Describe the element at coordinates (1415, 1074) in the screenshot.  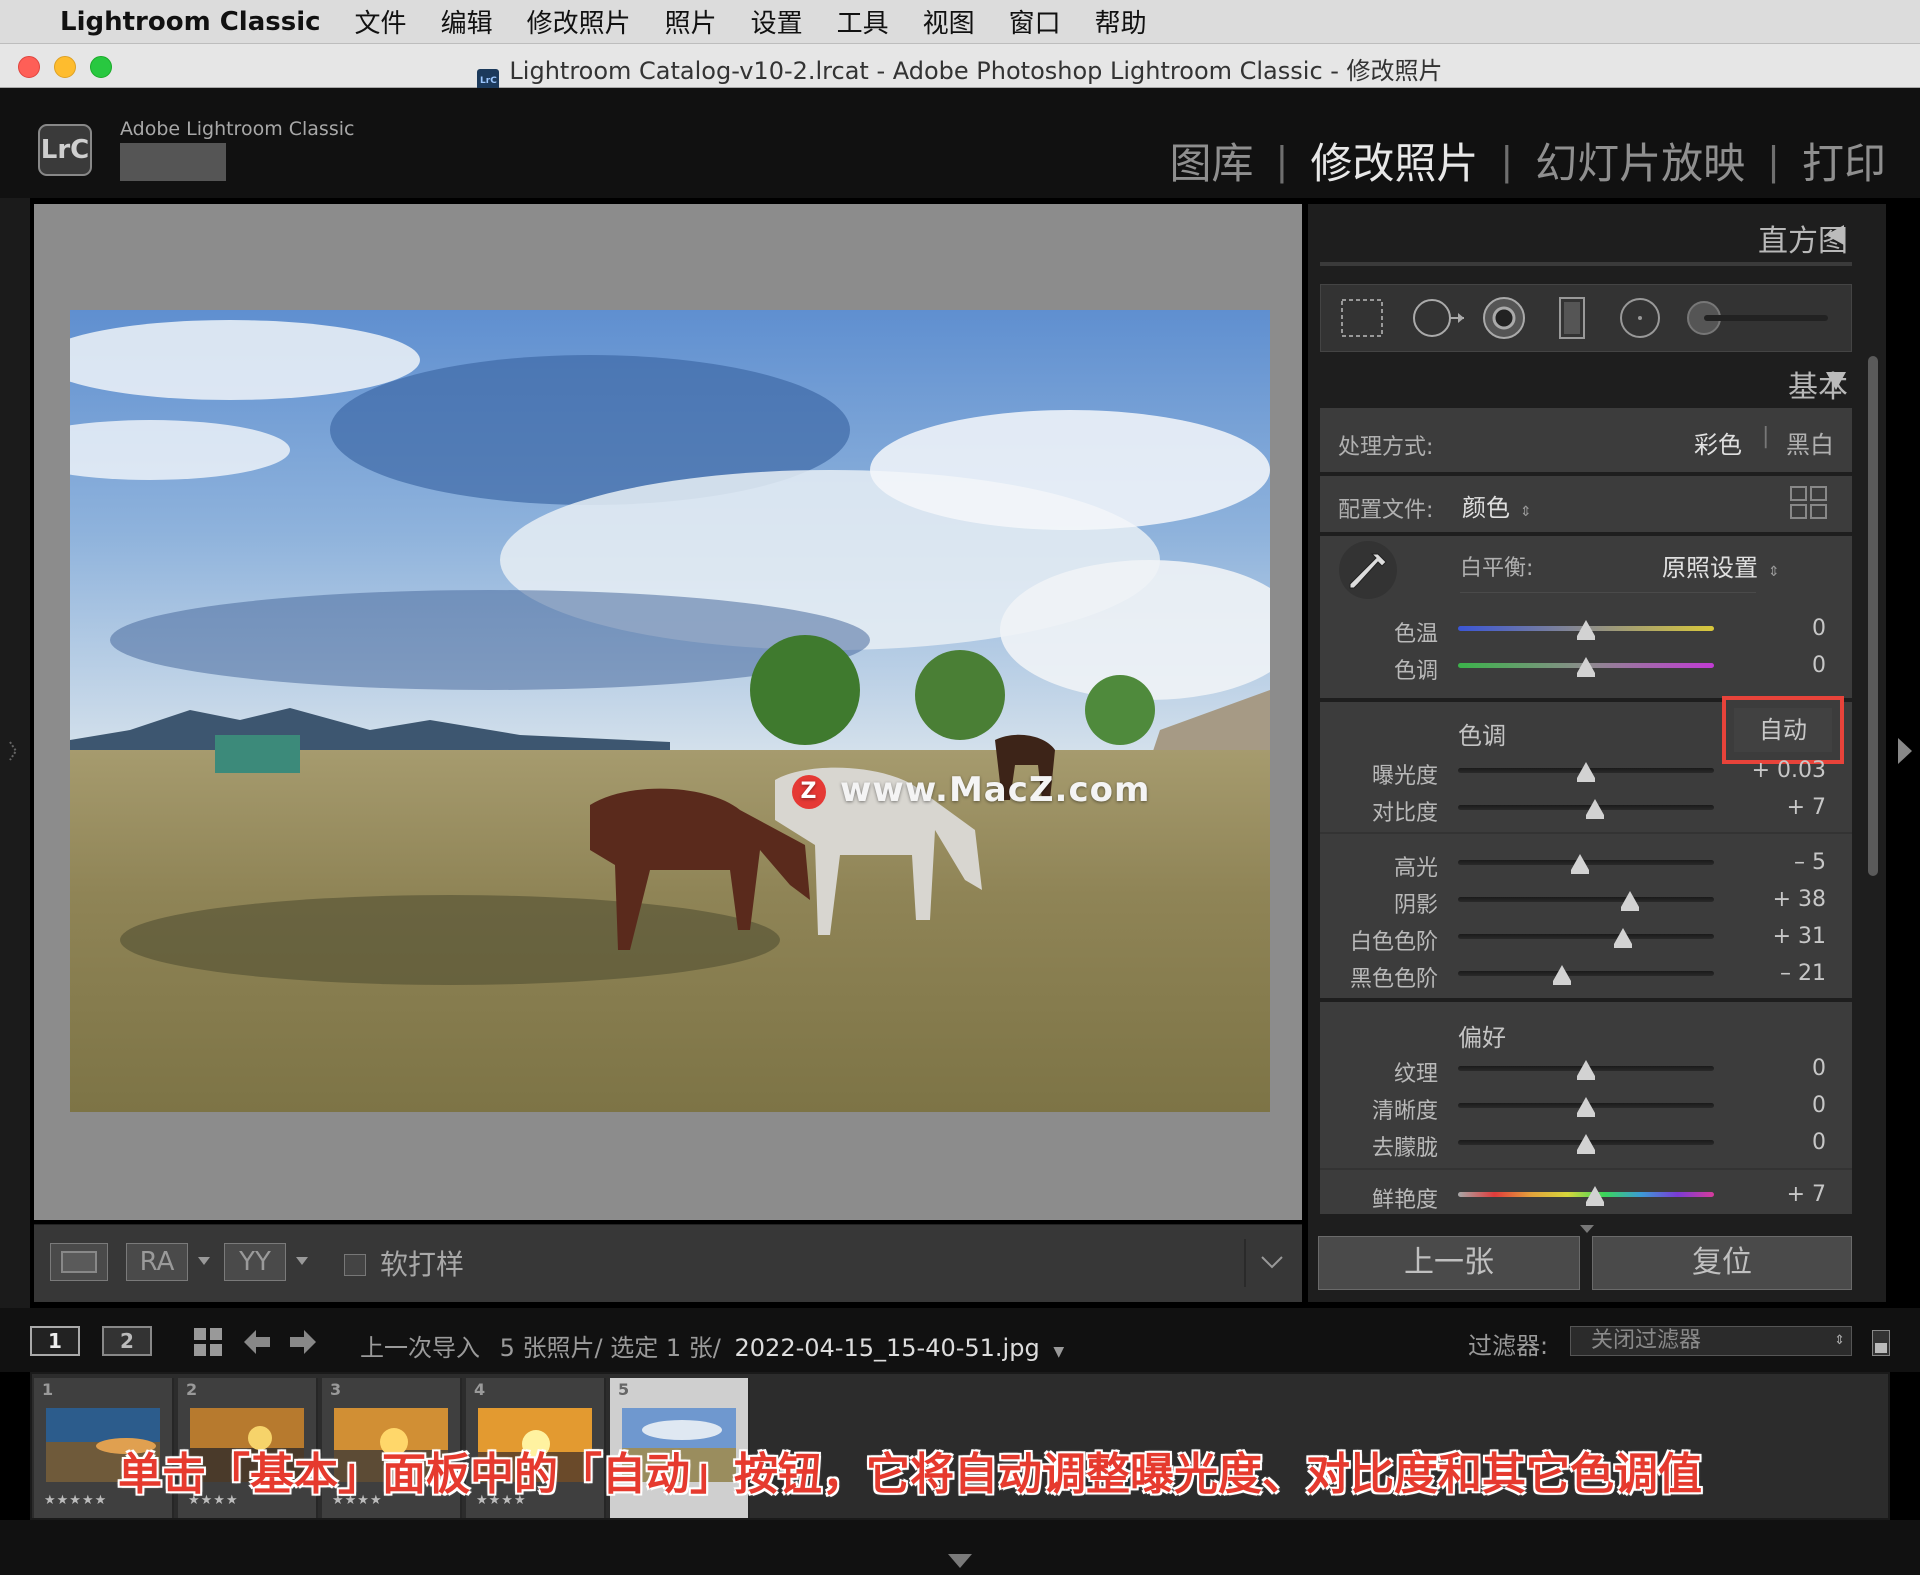
I see `slider-label: 纹理` at that location.